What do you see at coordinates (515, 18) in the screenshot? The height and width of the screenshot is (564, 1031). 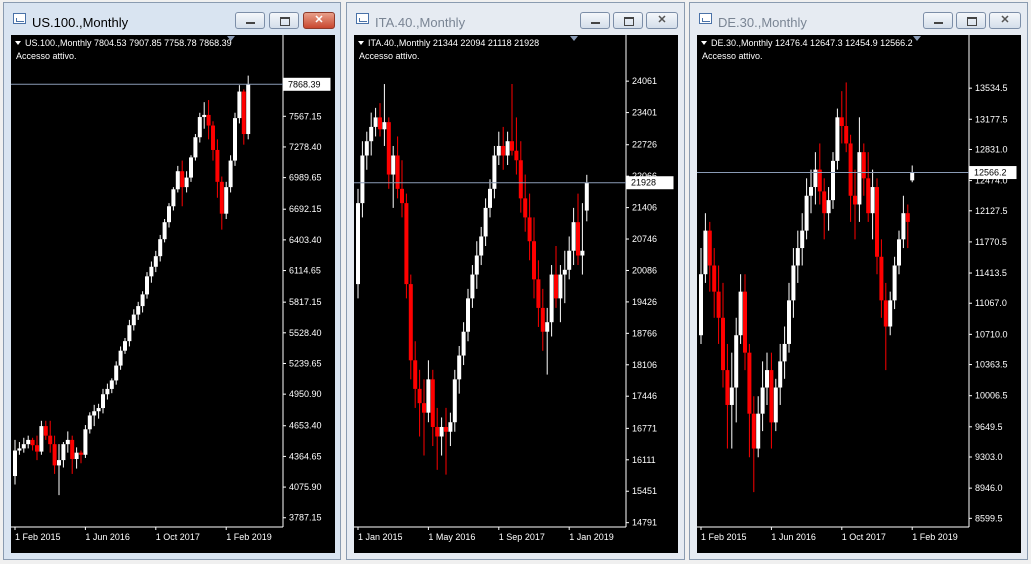 I see `window-titlebar: ITA.40.,Monthly ✕` at bounding box center [515, 18].